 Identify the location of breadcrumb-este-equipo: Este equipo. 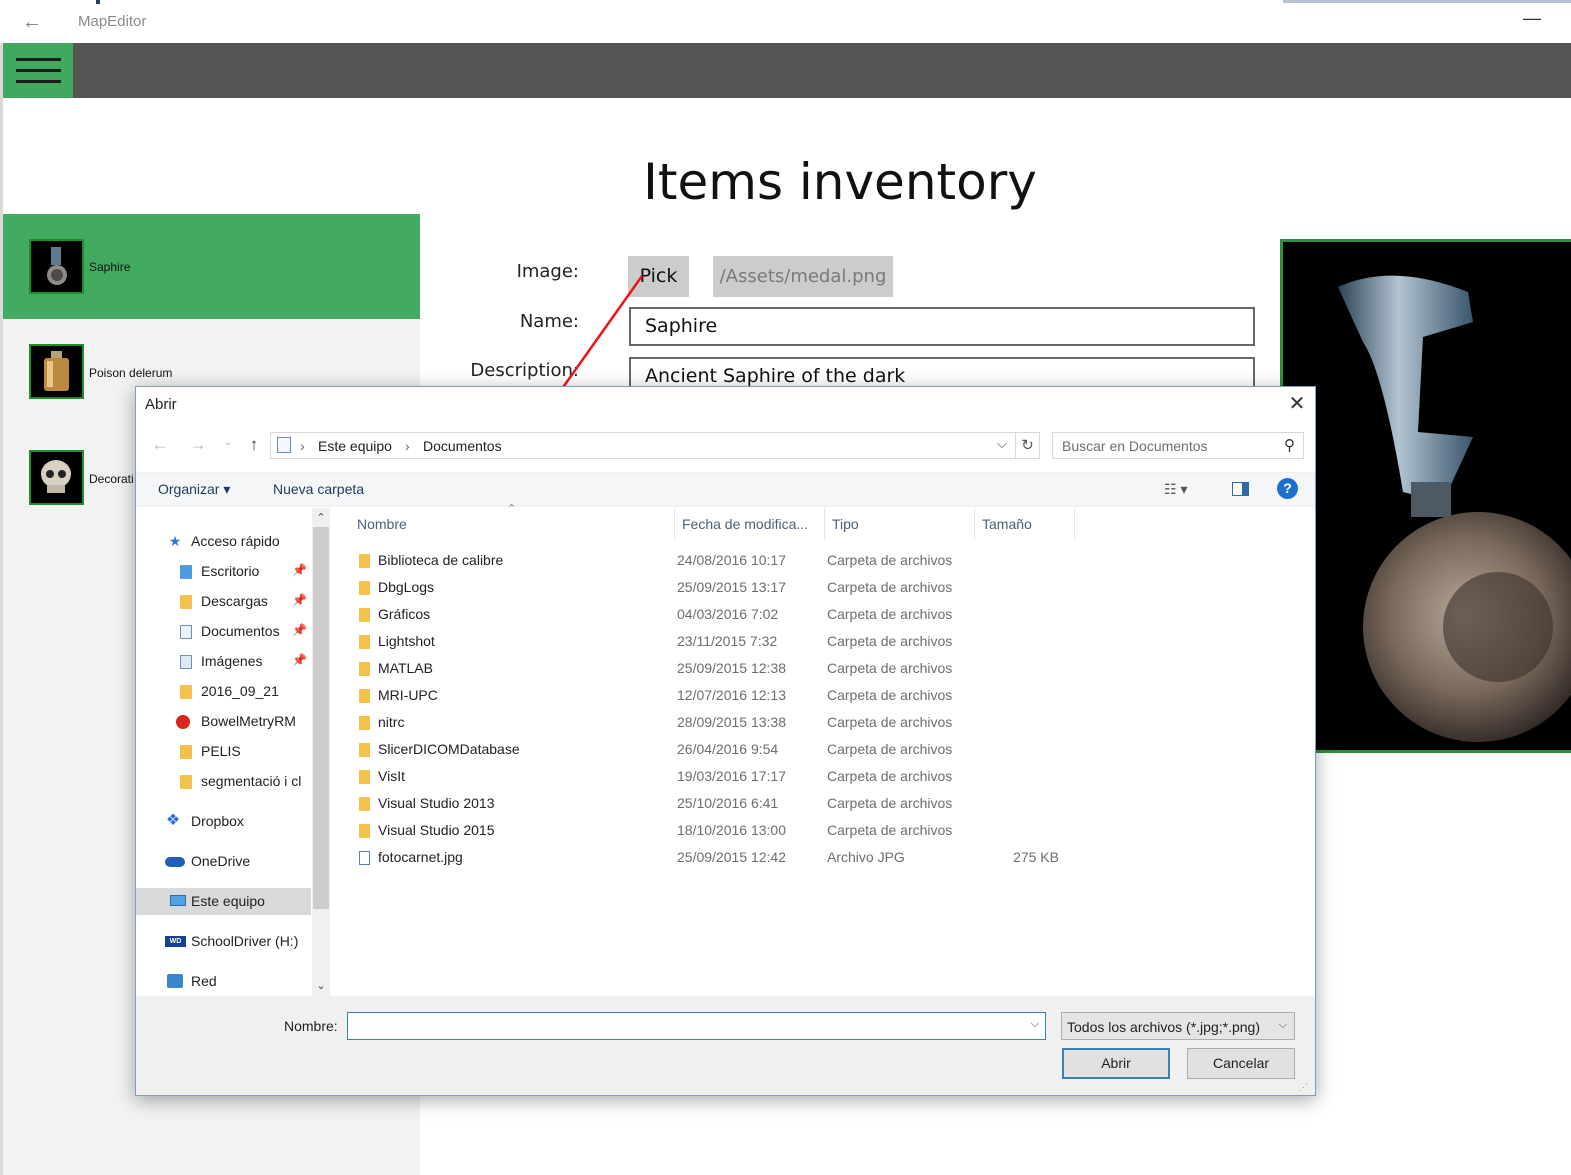
(355, 446).